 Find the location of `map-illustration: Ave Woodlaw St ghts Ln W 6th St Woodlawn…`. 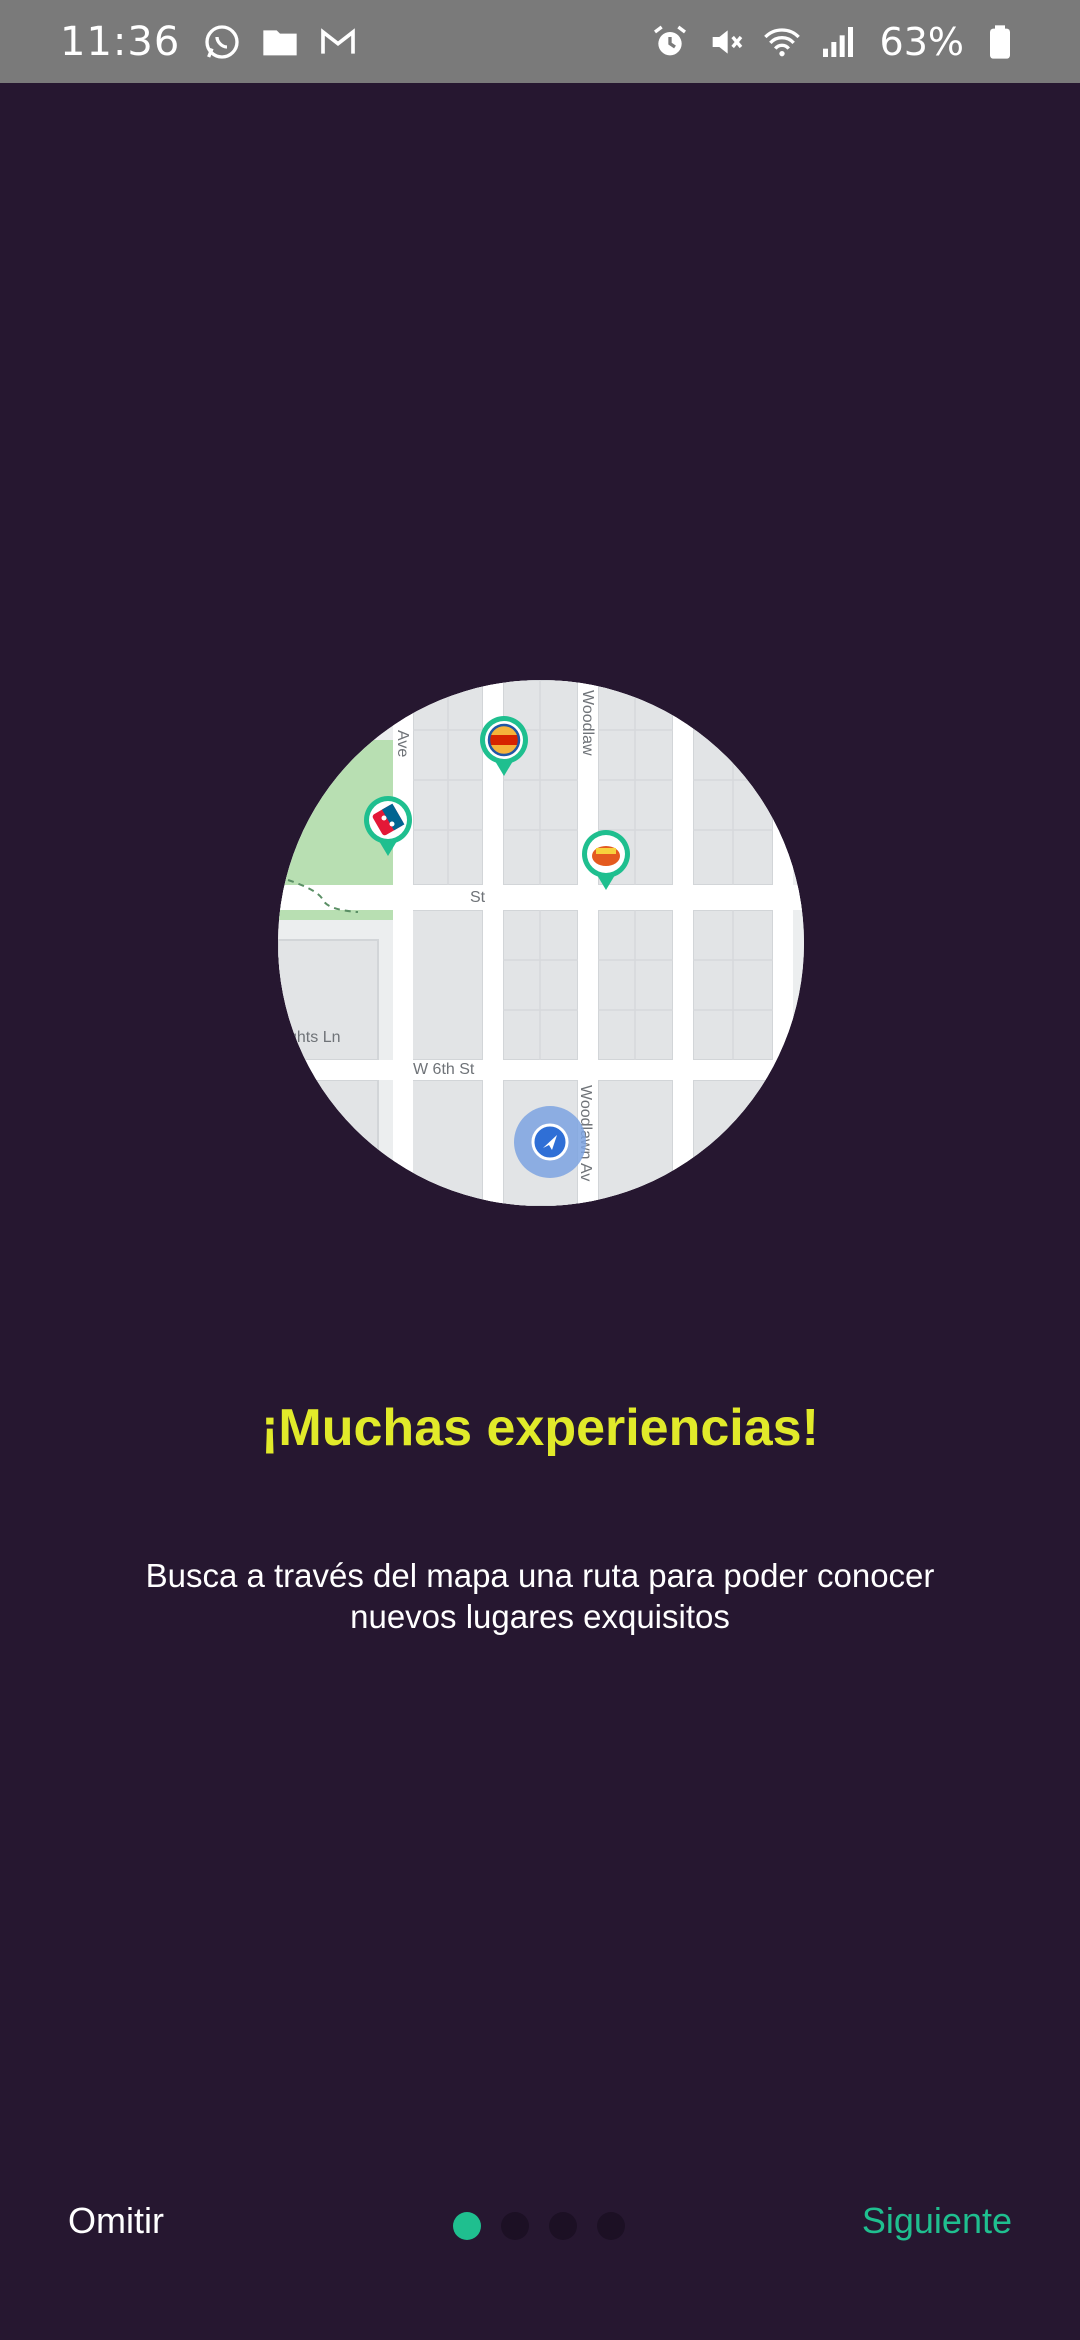

map-illustration: Ave Woodlaw St ghts Ln W 6th St Woodlawn… is located at coordinates (541, 943).